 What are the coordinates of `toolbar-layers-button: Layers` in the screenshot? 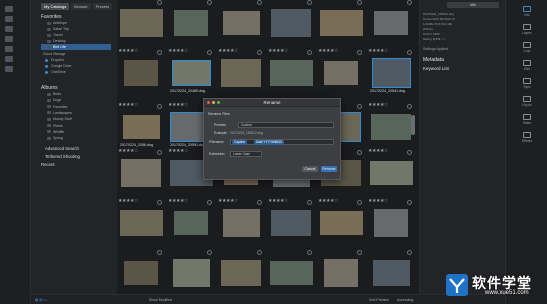 It's located at (527, 29).